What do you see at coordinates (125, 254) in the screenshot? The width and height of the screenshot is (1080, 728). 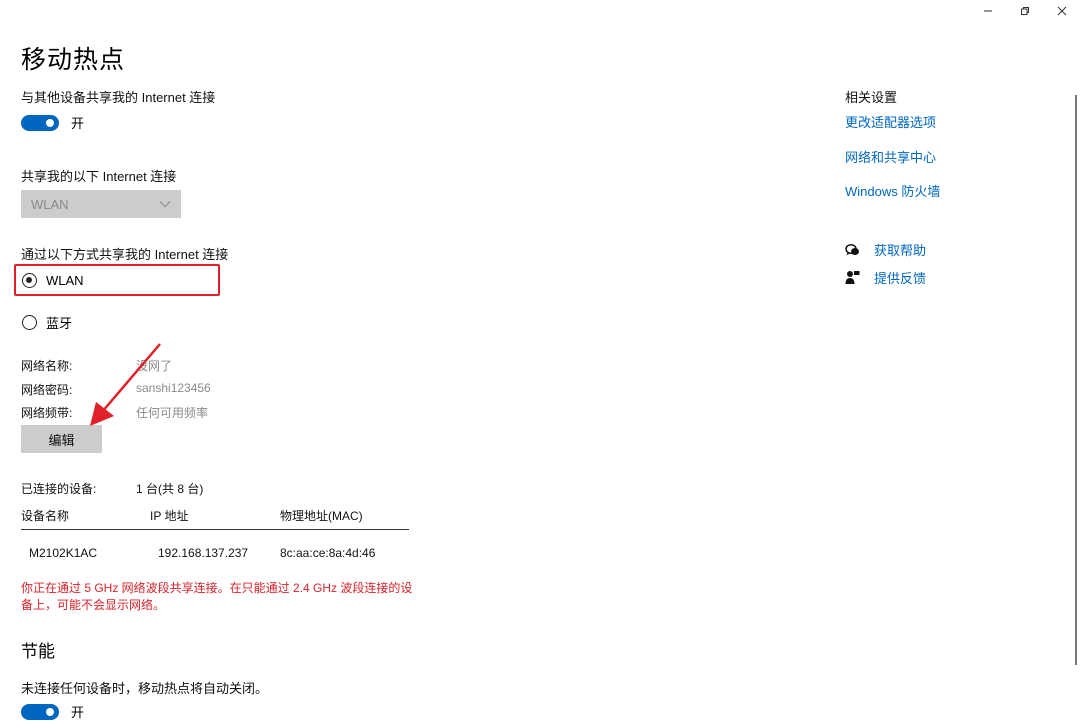 I see `share-over-label: 通过以下方式共享我的 Internet 连接` at bounding box center [125, 254].